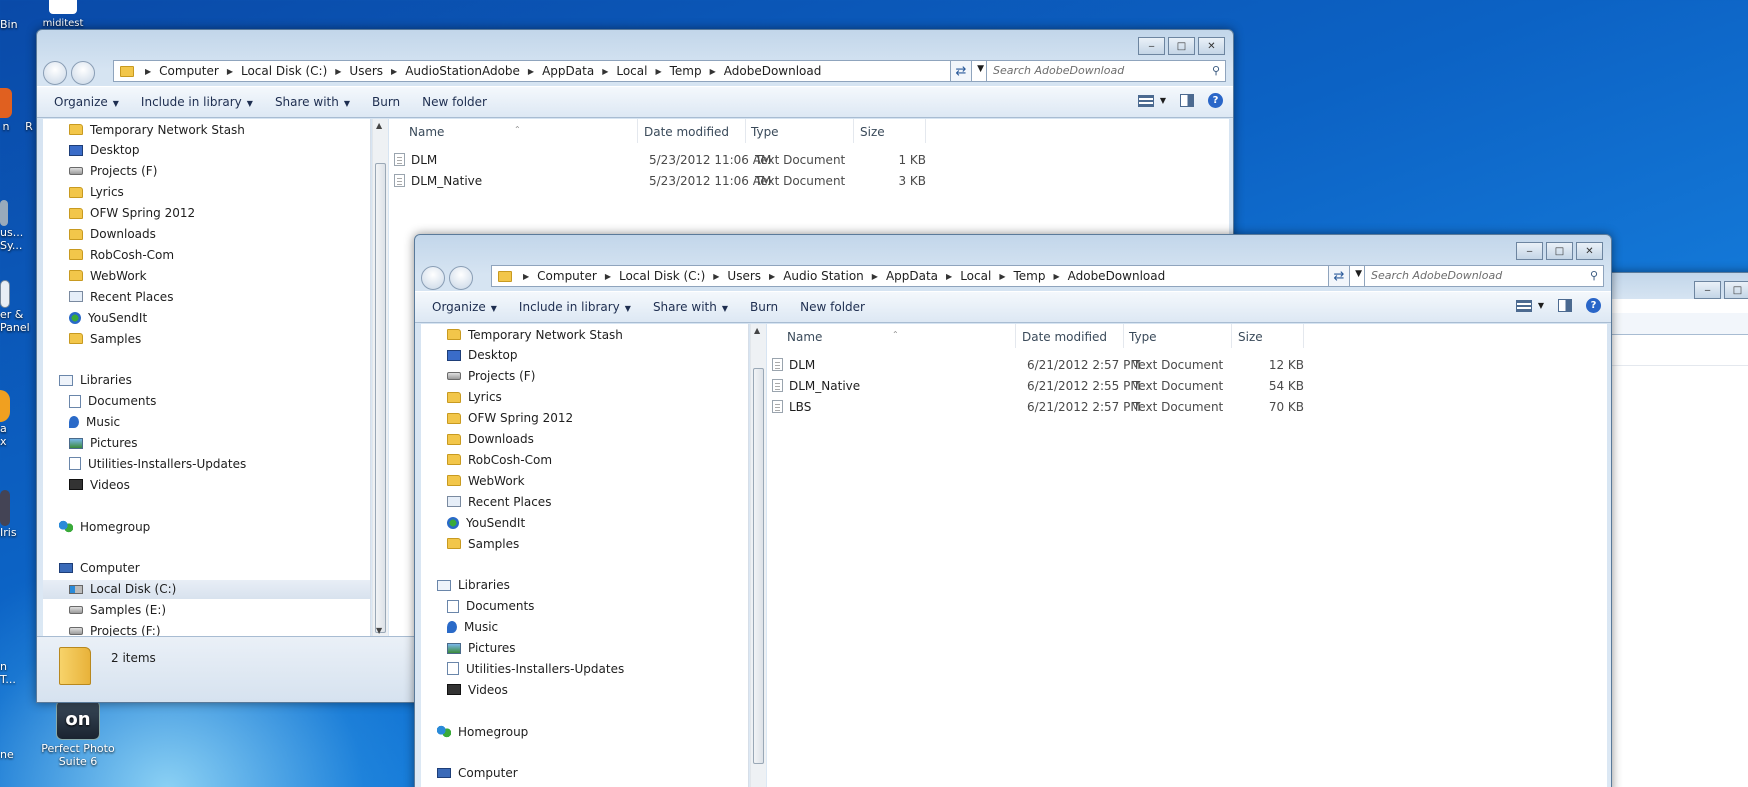  Describe the element at coordinates (1029, 276) in the screenshot. I see `breadcrumb-item: Temp` at that location.